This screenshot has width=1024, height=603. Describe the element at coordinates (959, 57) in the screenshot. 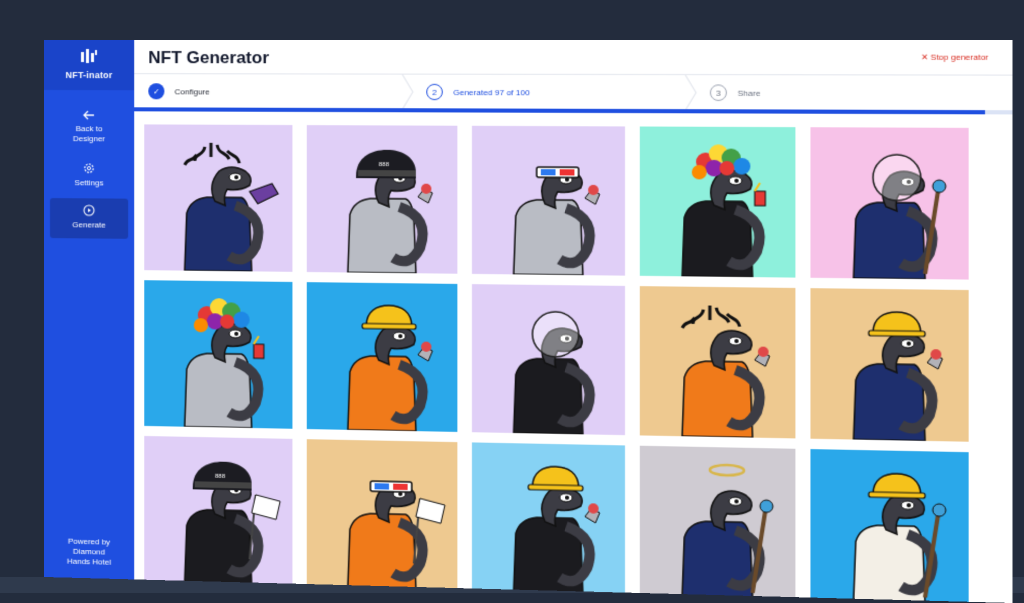

I see `stop-generator-label: Stop generator` at that location.